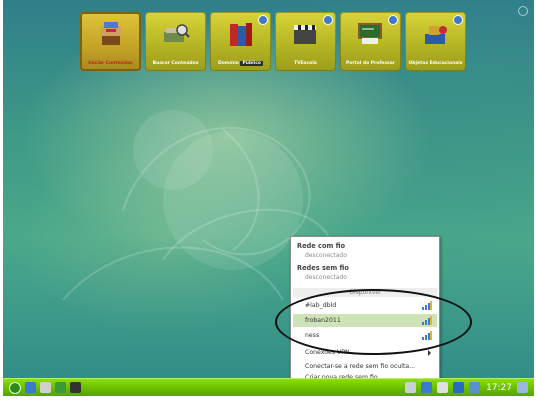 Image resolution: width=536 pixels, height=400 pixels. What do you see at coordinates (60, 387) in the screenshot?
I see `browser-icon` at bounding box center [60, 387].